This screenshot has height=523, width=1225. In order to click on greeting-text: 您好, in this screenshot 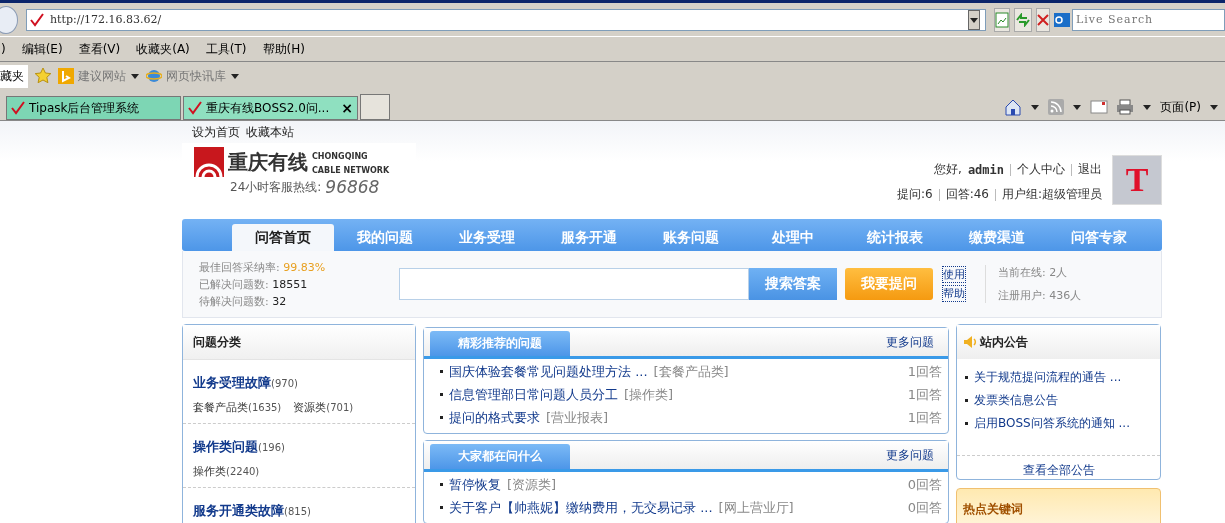, I will do `click(948, 169)`.